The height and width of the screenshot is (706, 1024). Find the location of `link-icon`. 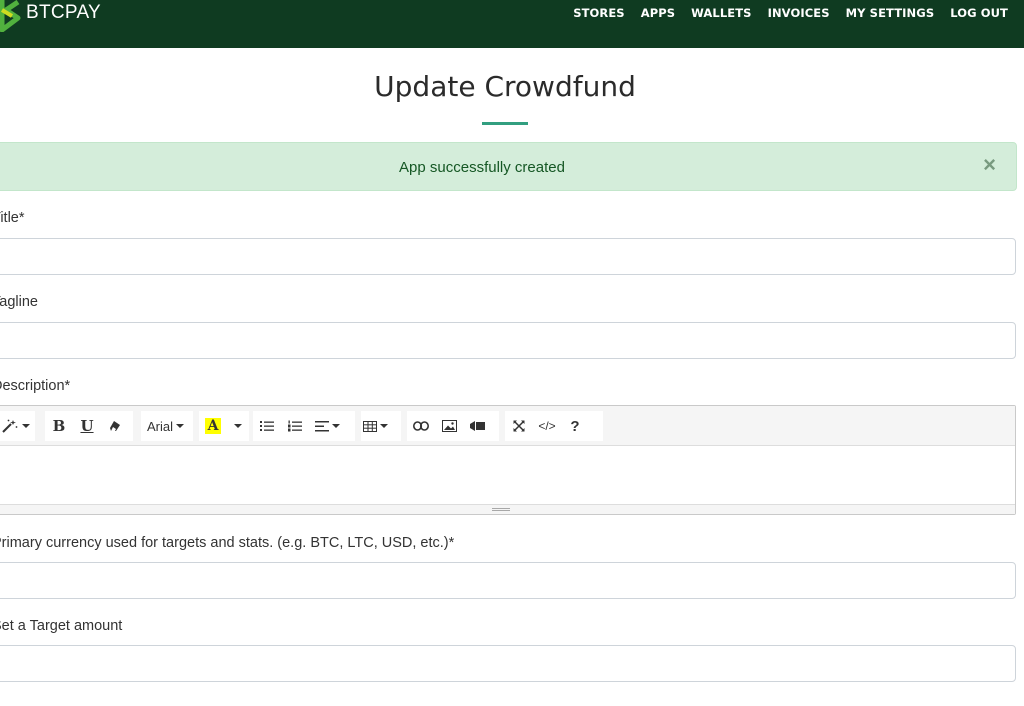

link-icon is located at coordinates (421, 426).